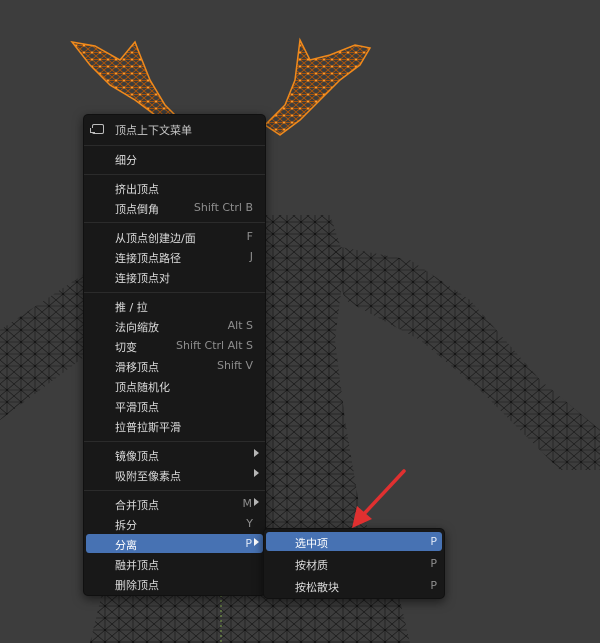 This screenshot has width=600, height=643. What do you see at coordinates (137, 407) in the screenshot?
I see `menu-item-label: 平滑顶点` at bounding box center [137, 407].